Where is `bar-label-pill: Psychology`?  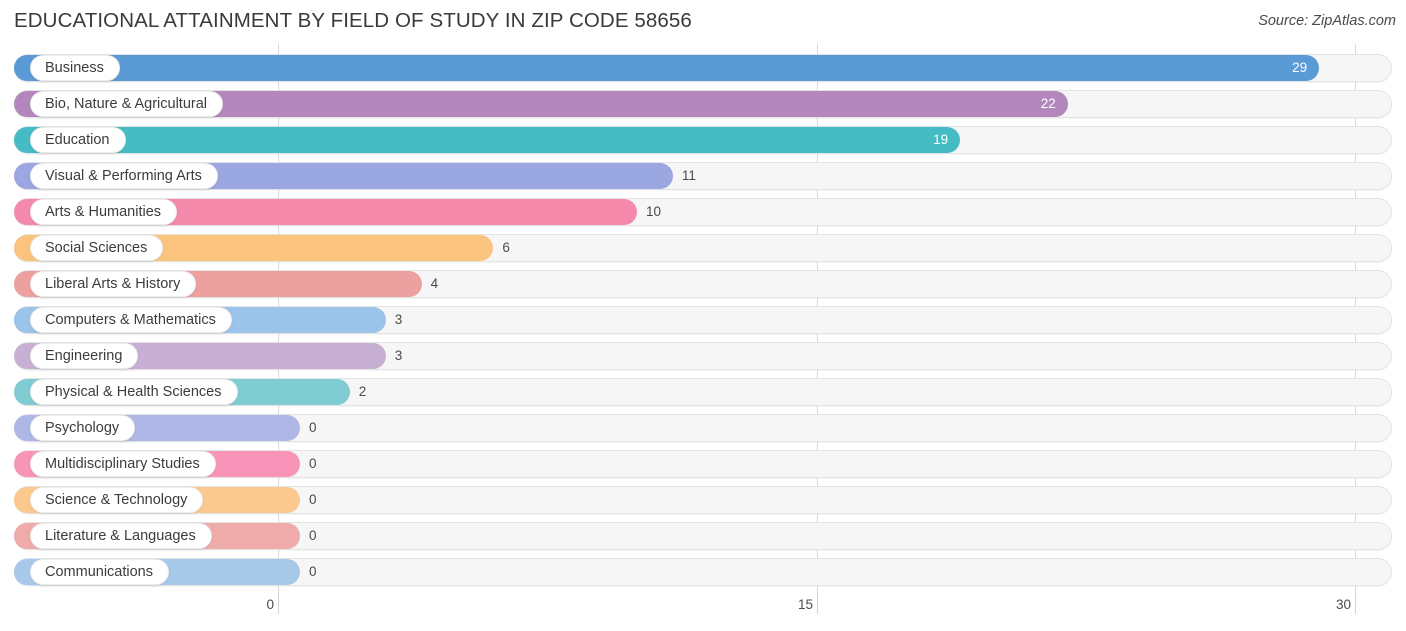 bar-label-pill: Psychology is located at coordinates (83, 428).